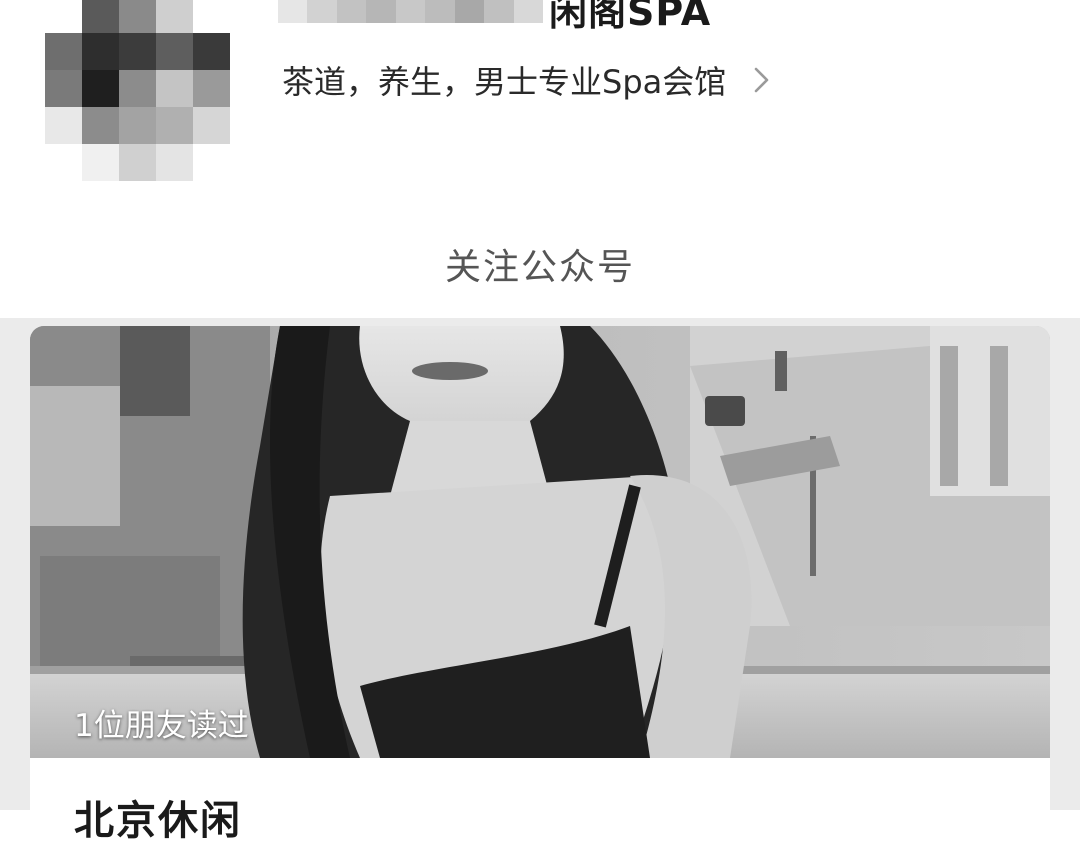  I want to click on name-redaction-mosaic, so click(410, 11).